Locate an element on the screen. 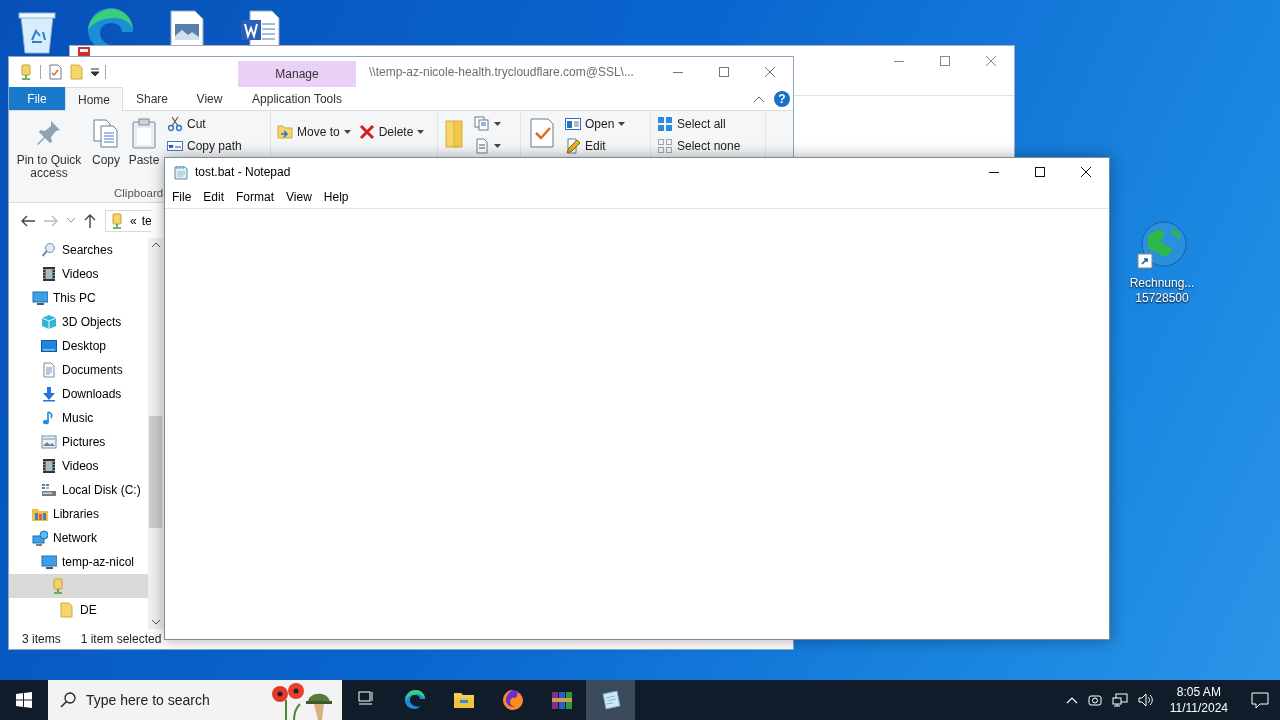 This screenshot has width=1280, height=720. menu-item: Format is located at coordinates (255, 197).